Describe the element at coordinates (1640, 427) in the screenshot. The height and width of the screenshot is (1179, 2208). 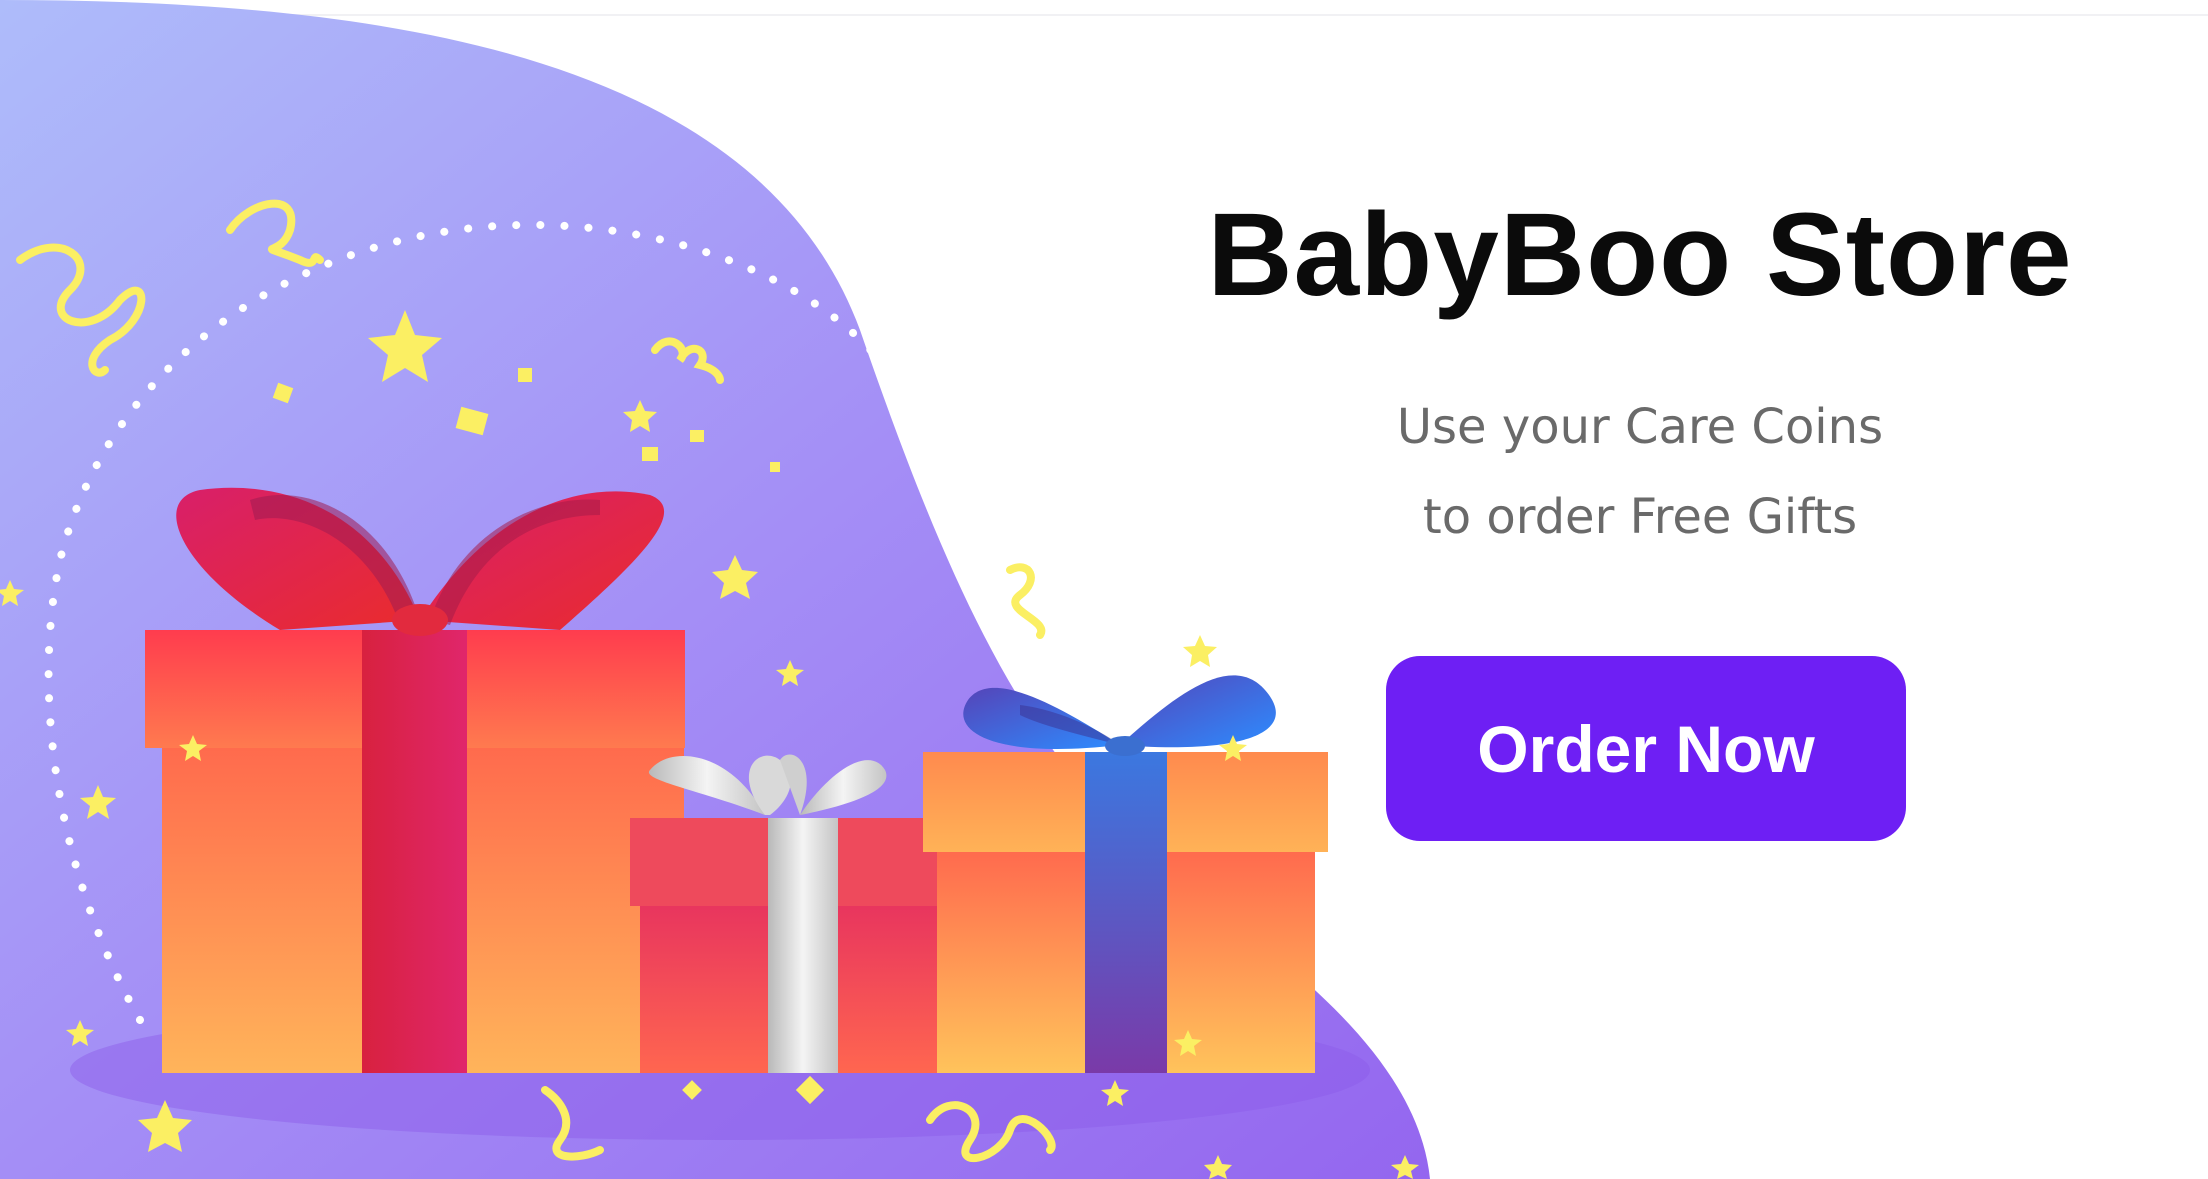
I see `subtitle-line-1: Use your Care Coins` at that location.